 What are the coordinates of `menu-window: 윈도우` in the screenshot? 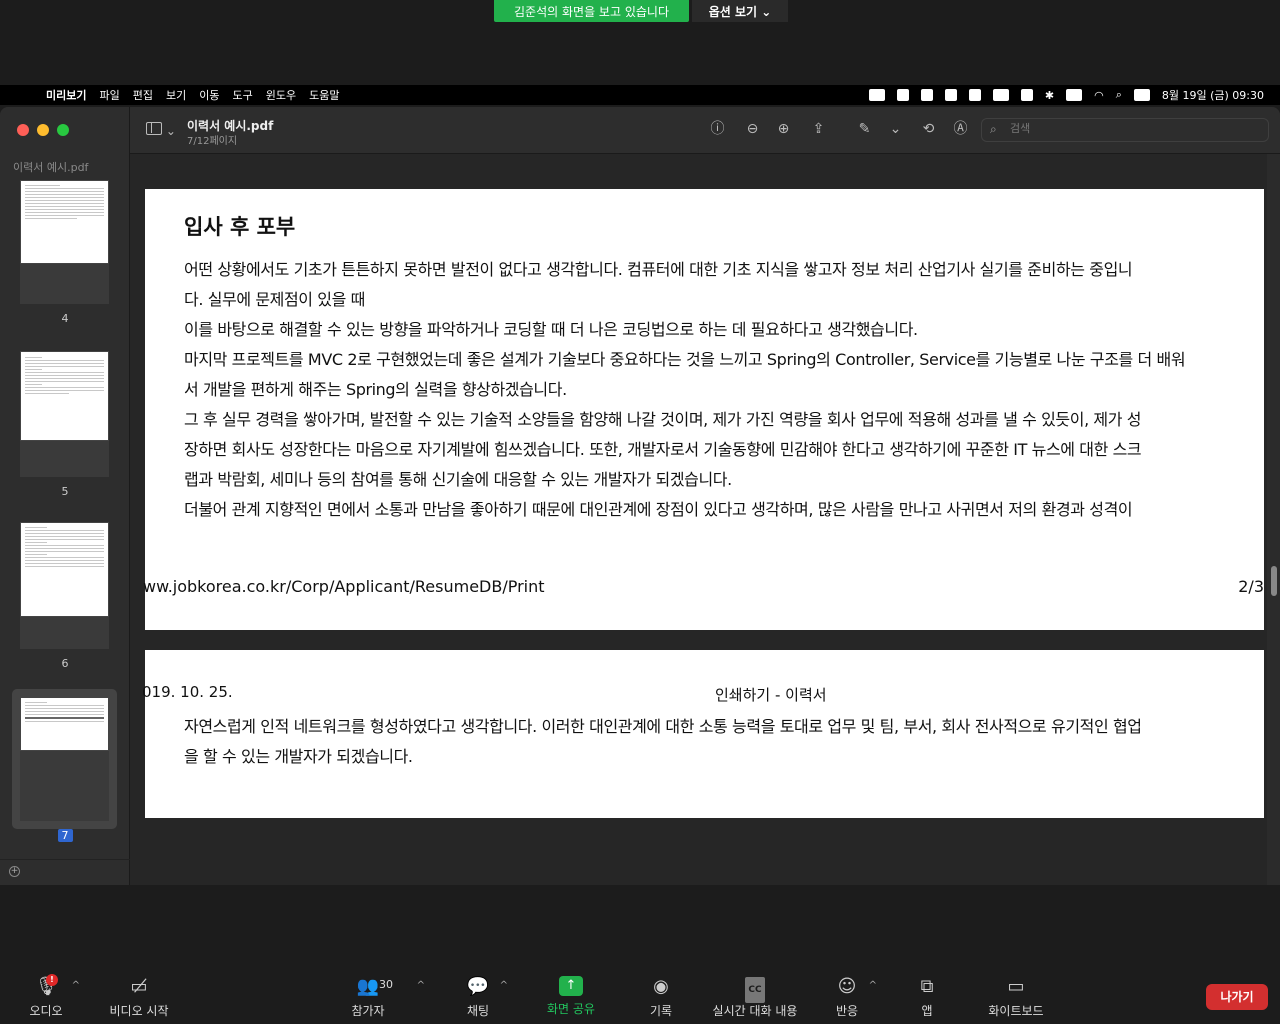 It's located at (285, 95).